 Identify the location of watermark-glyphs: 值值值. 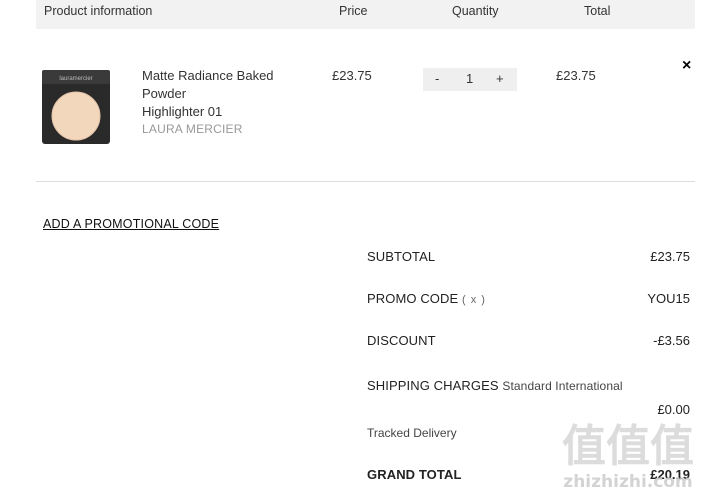
(628, 446).